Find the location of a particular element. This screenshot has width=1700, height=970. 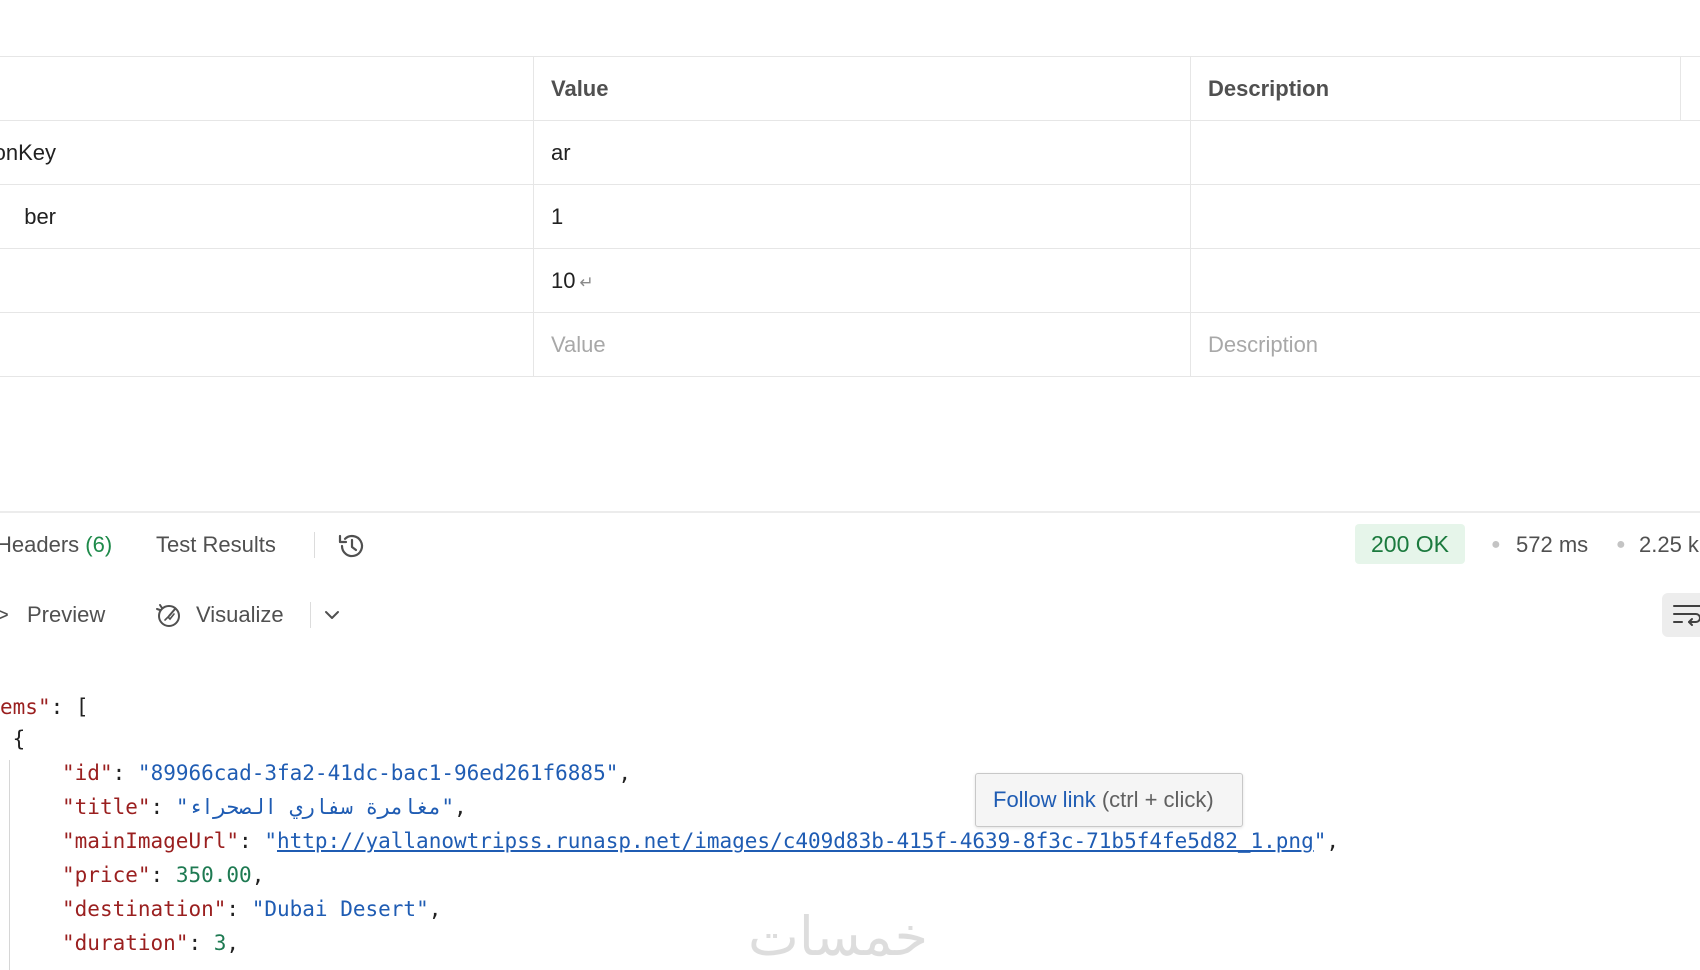

header-value: Value is located at coordinates (861, 88).